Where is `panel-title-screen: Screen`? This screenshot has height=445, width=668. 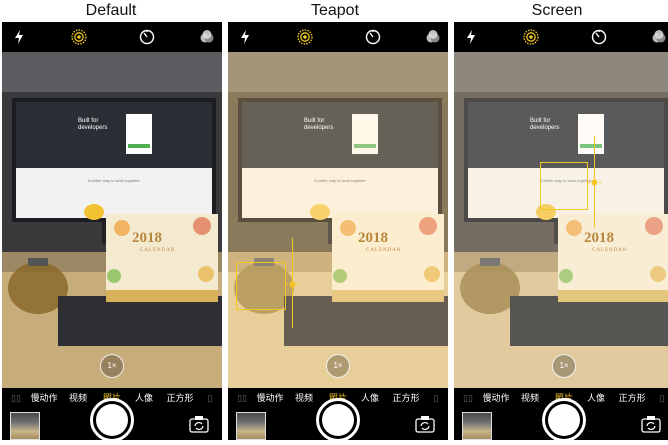
panel-title-screen: Screen is located at coordinates (557, 10).